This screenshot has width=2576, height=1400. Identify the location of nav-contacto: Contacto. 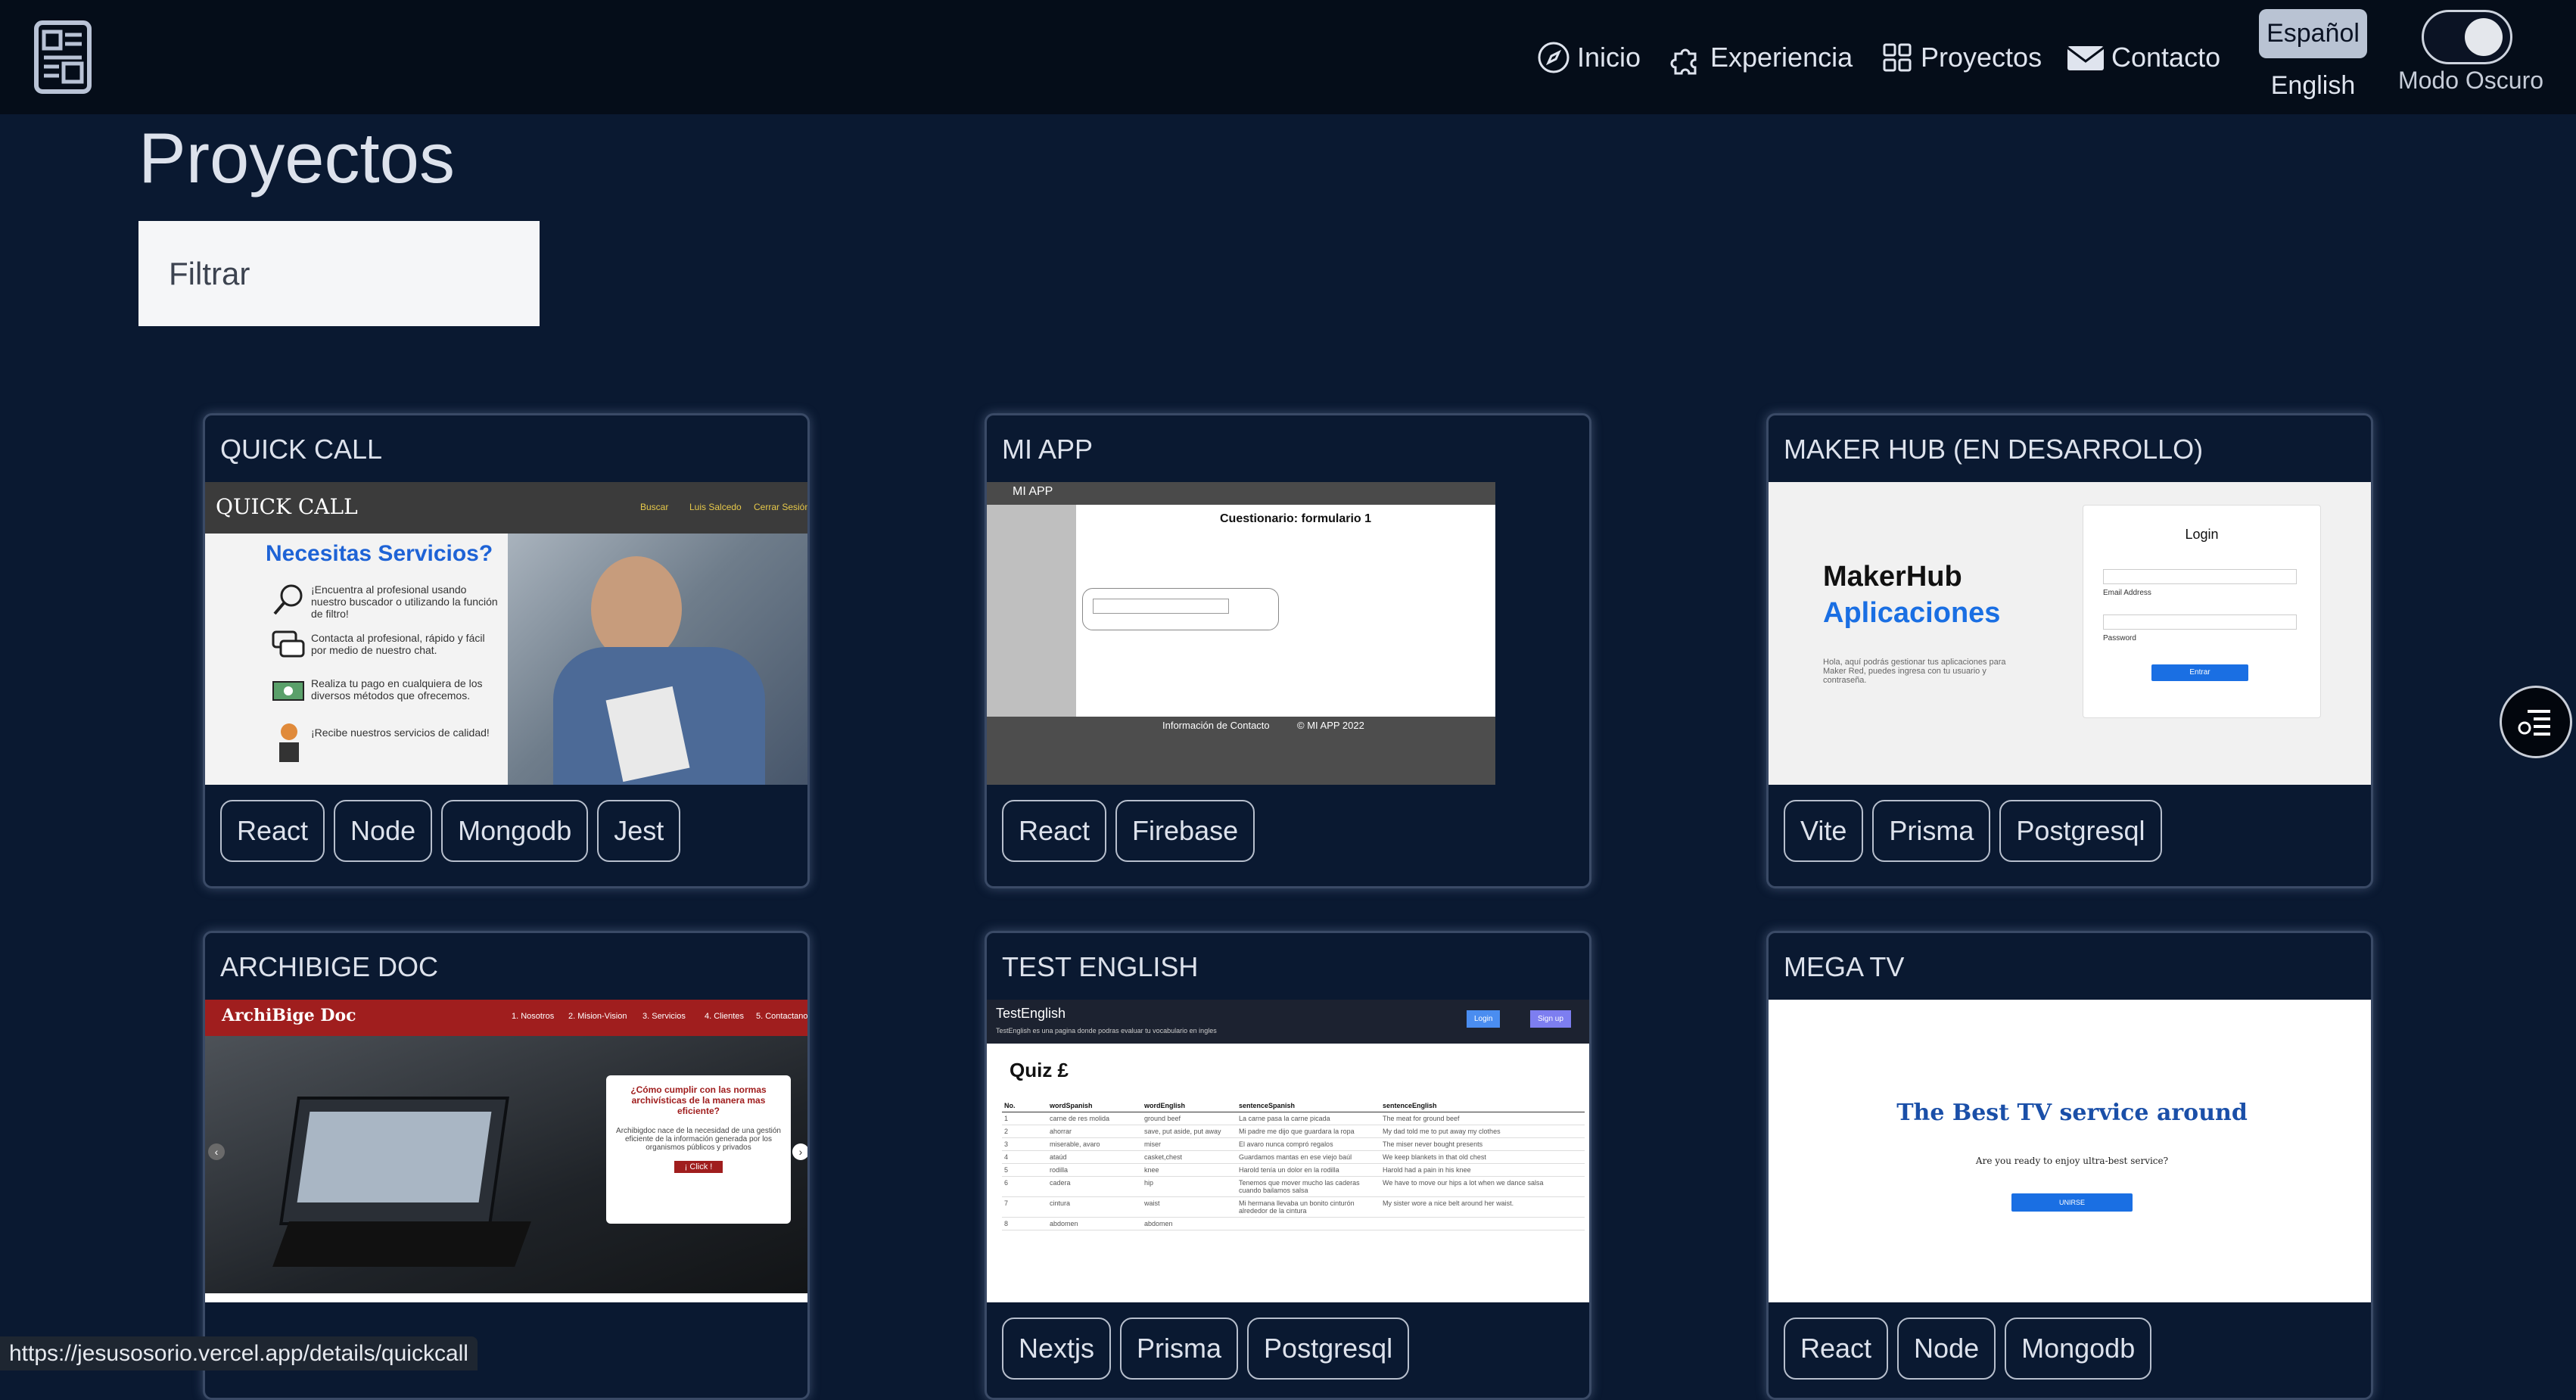
(2143, 58).